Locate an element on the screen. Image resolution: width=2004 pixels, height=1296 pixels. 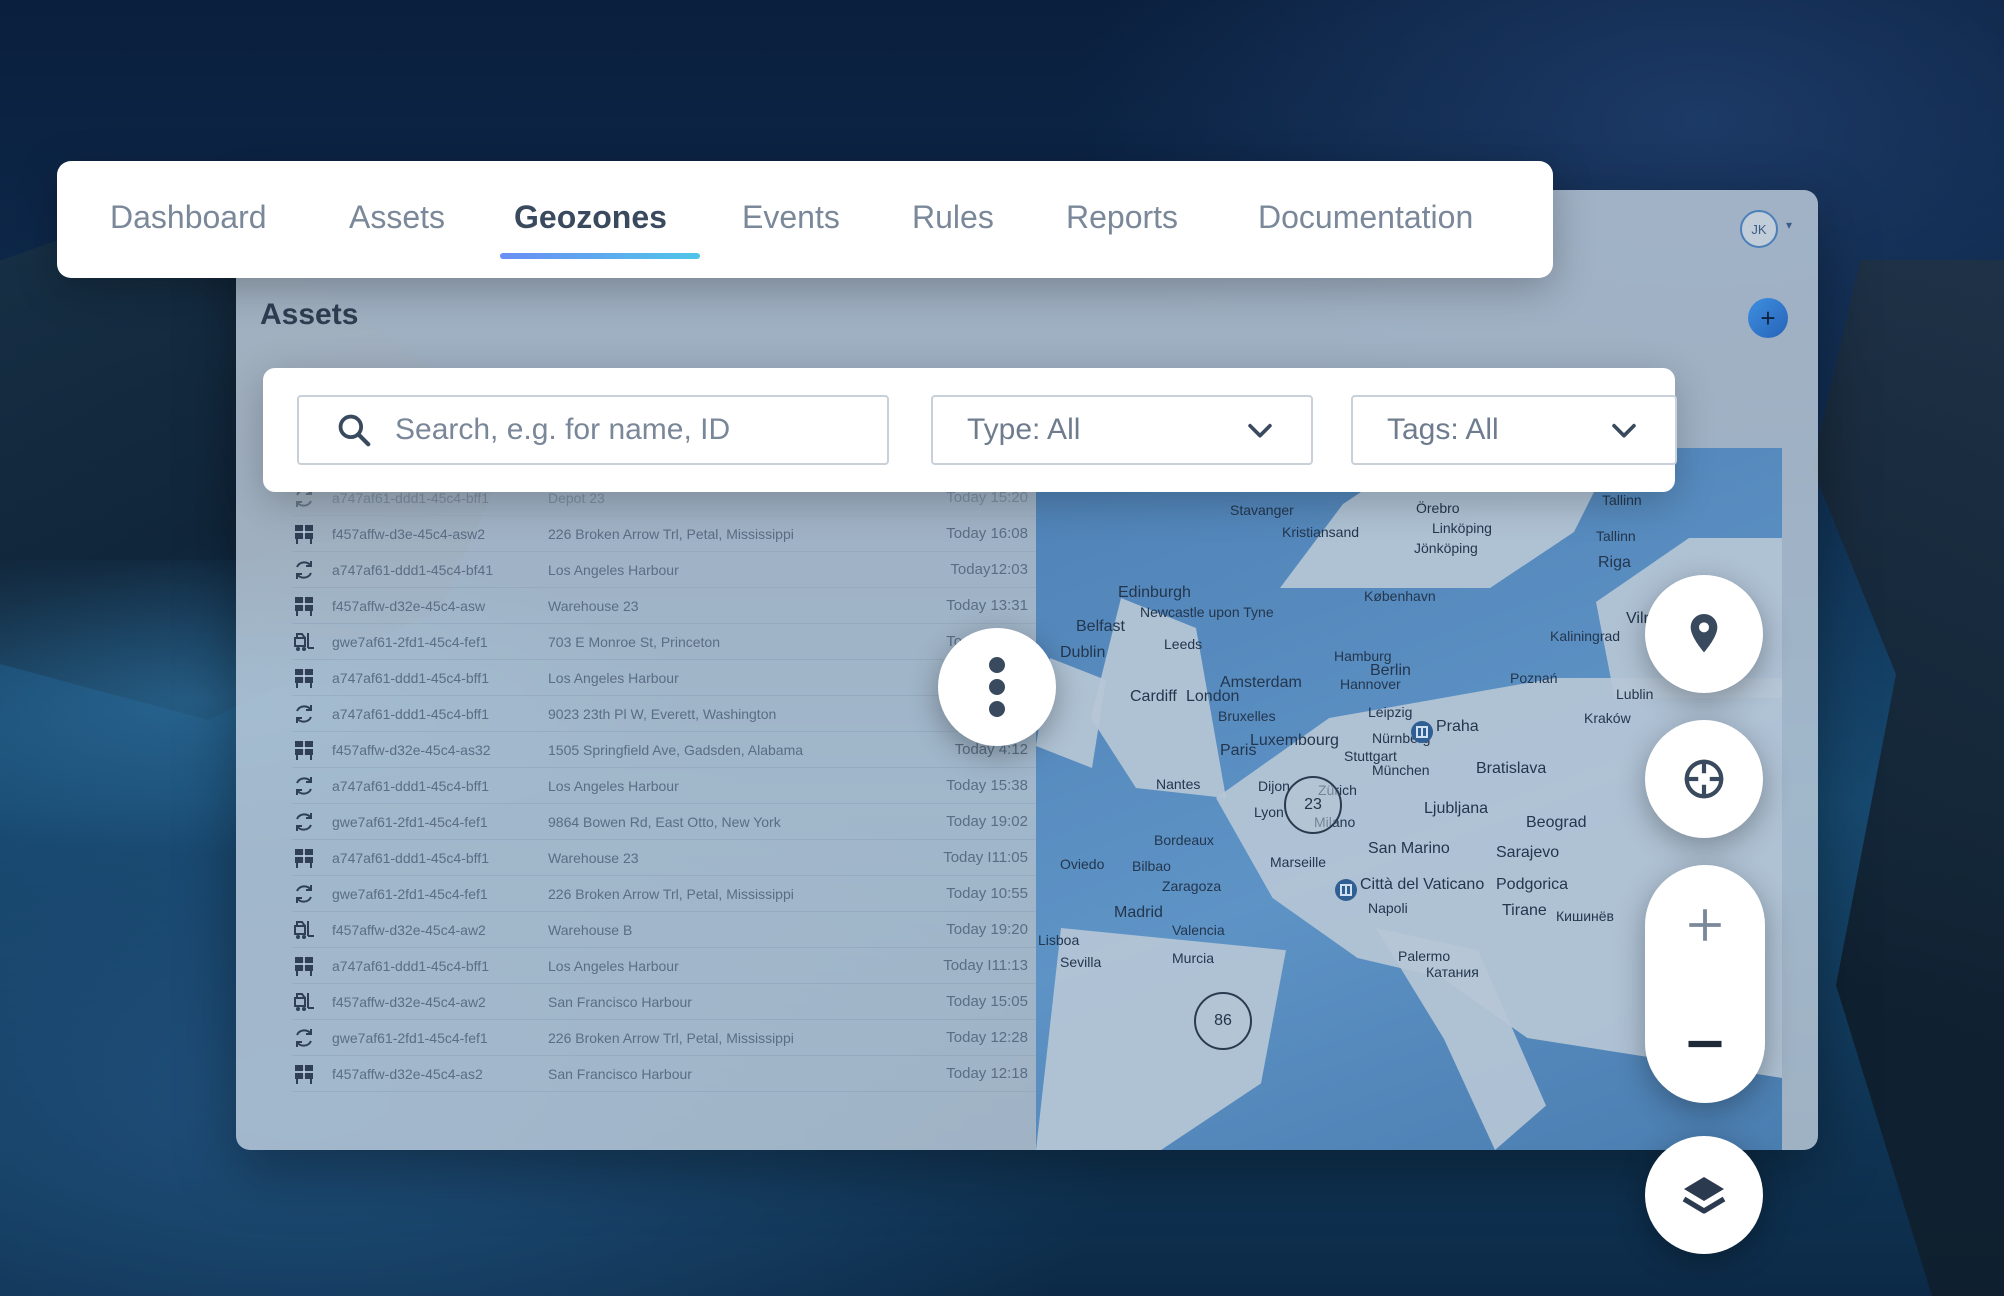
map-city-label: Tallinn is located at coordinates (1616, 536).